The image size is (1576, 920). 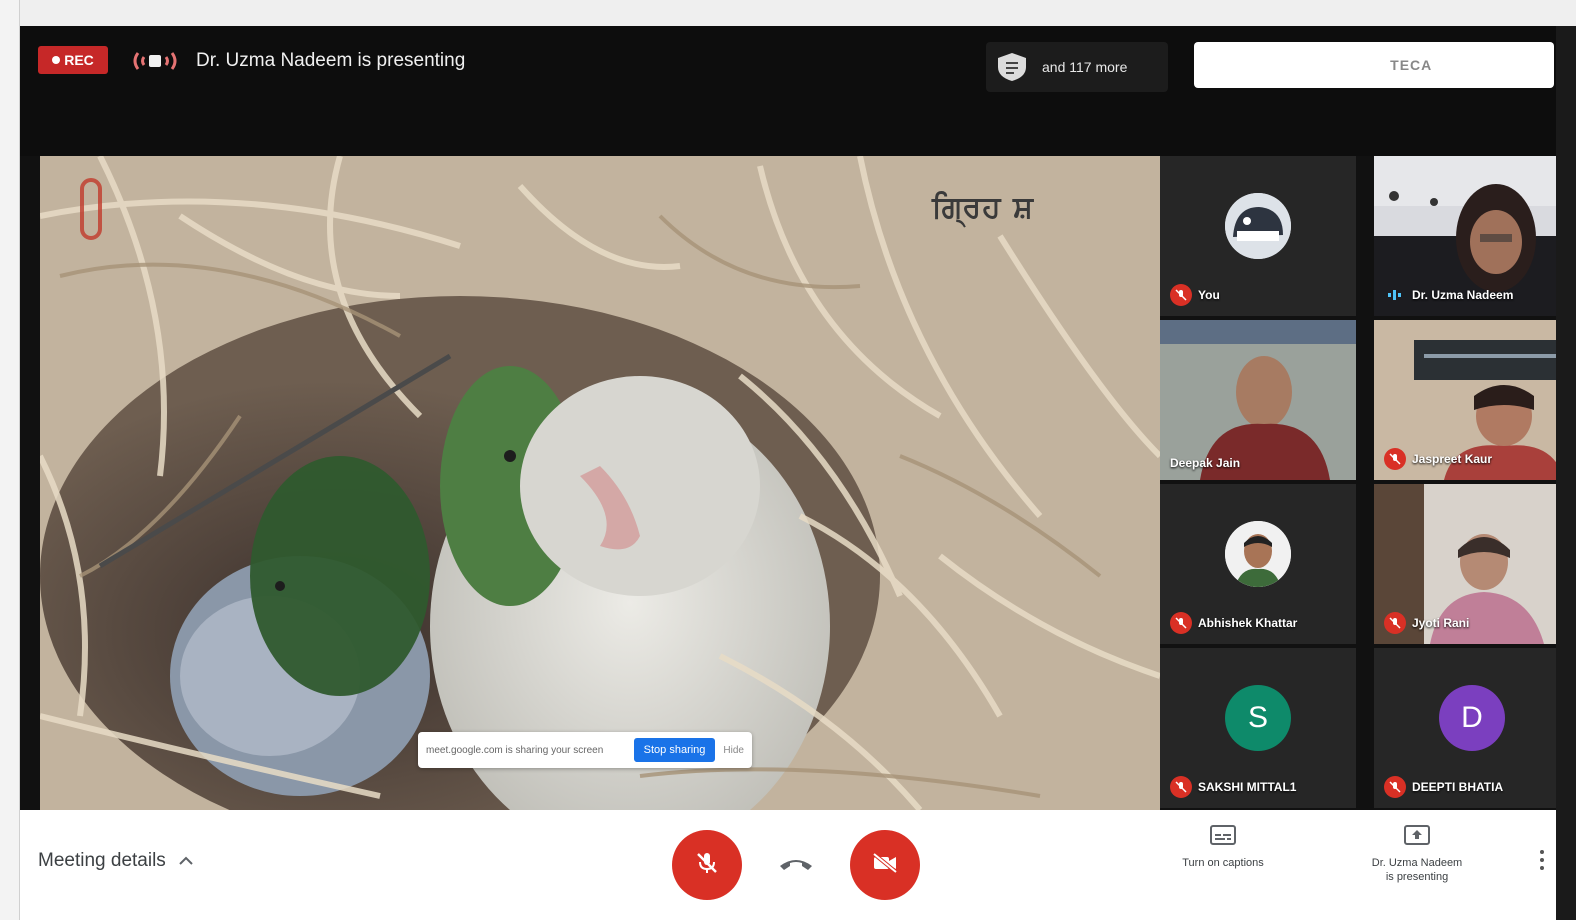 I want to click on camera-toggle-button, so click(x=885, y=865).